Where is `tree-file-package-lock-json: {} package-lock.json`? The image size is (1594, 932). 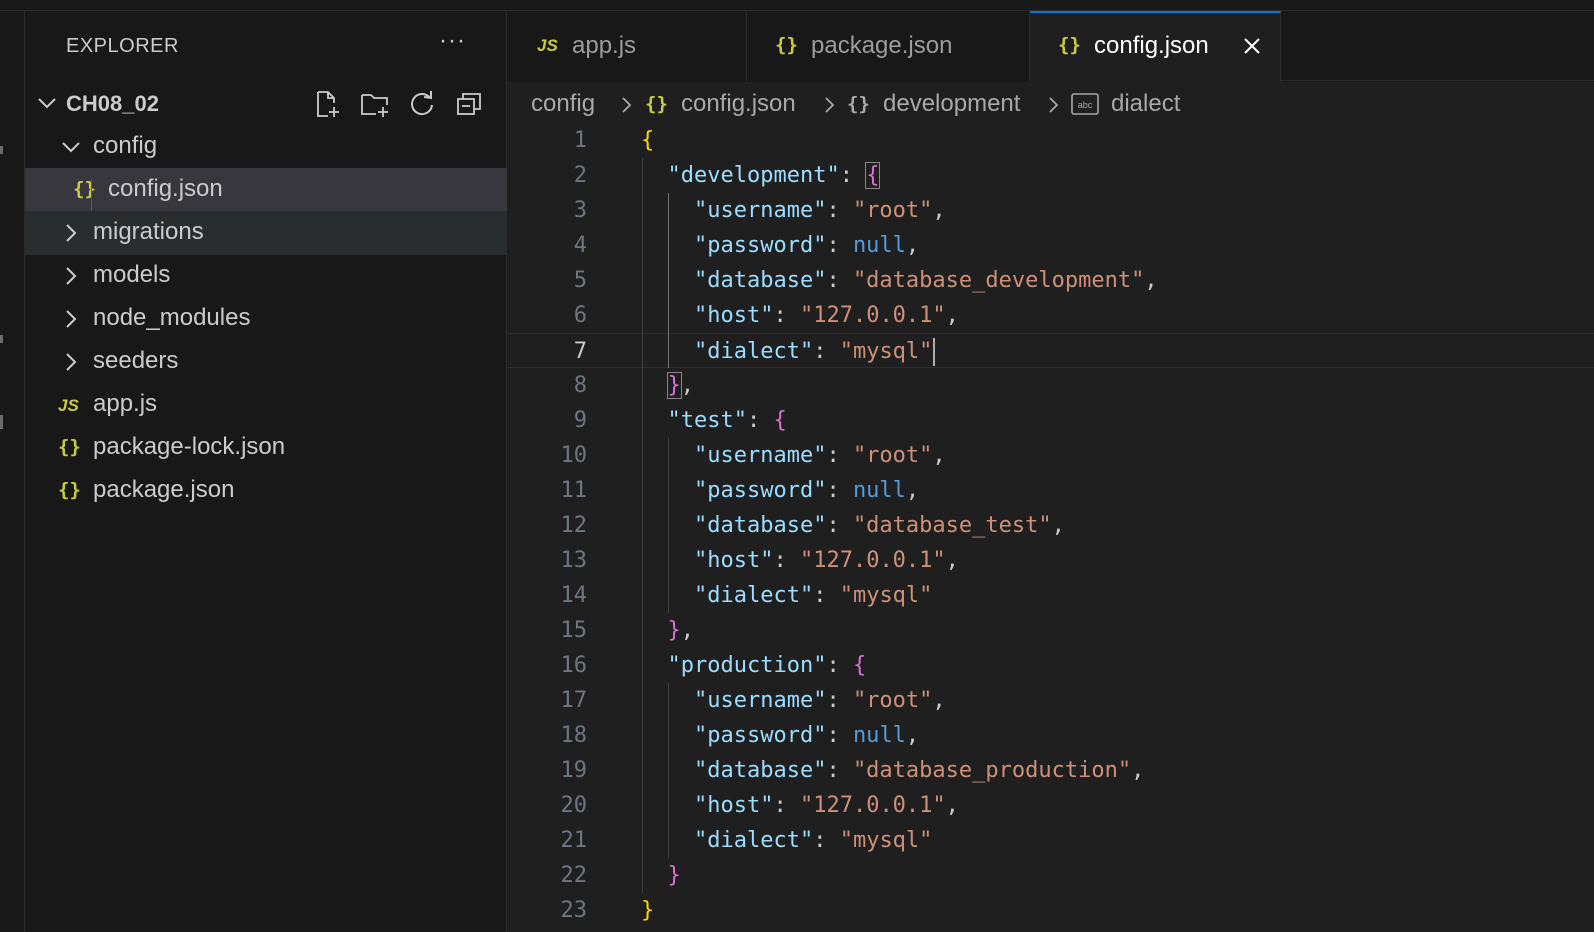 tree-file-package-lock-json: {} package-lock.json is located at coordinates (266, 448).